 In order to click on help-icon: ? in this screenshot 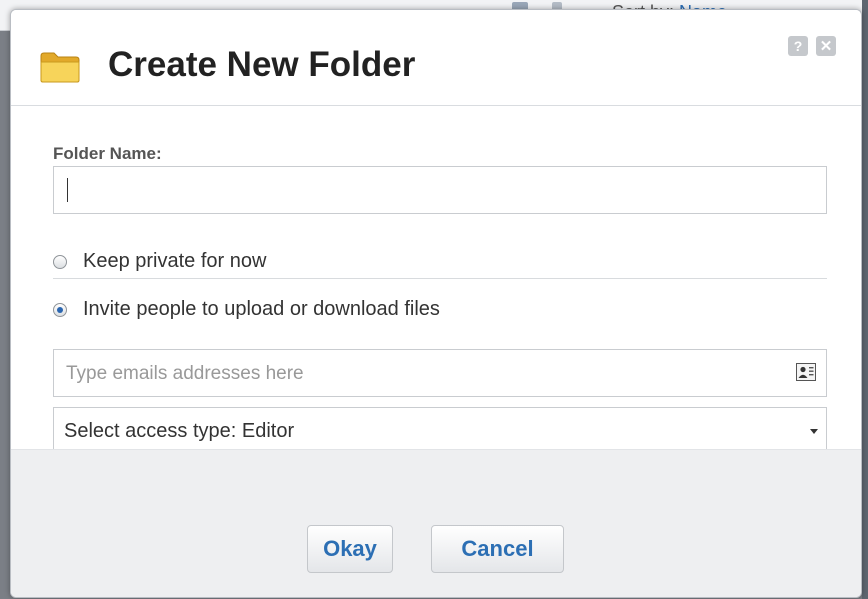, I will do `click(798, 46)`.